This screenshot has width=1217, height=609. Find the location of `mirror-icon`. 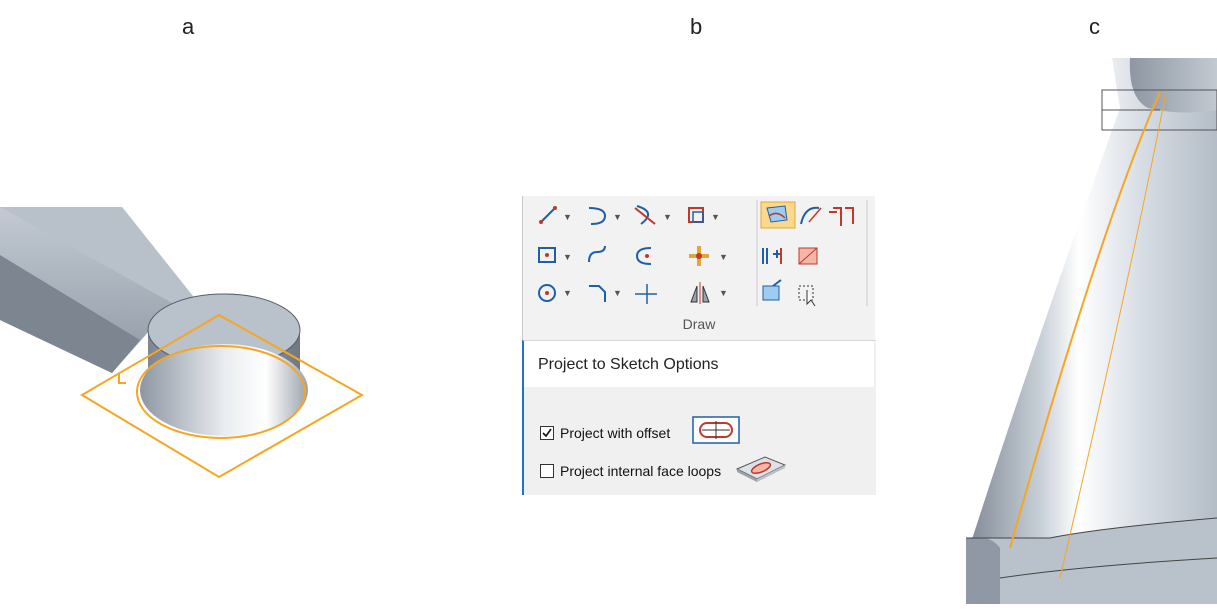

mirror-icon is located at coordinates (700, 293).